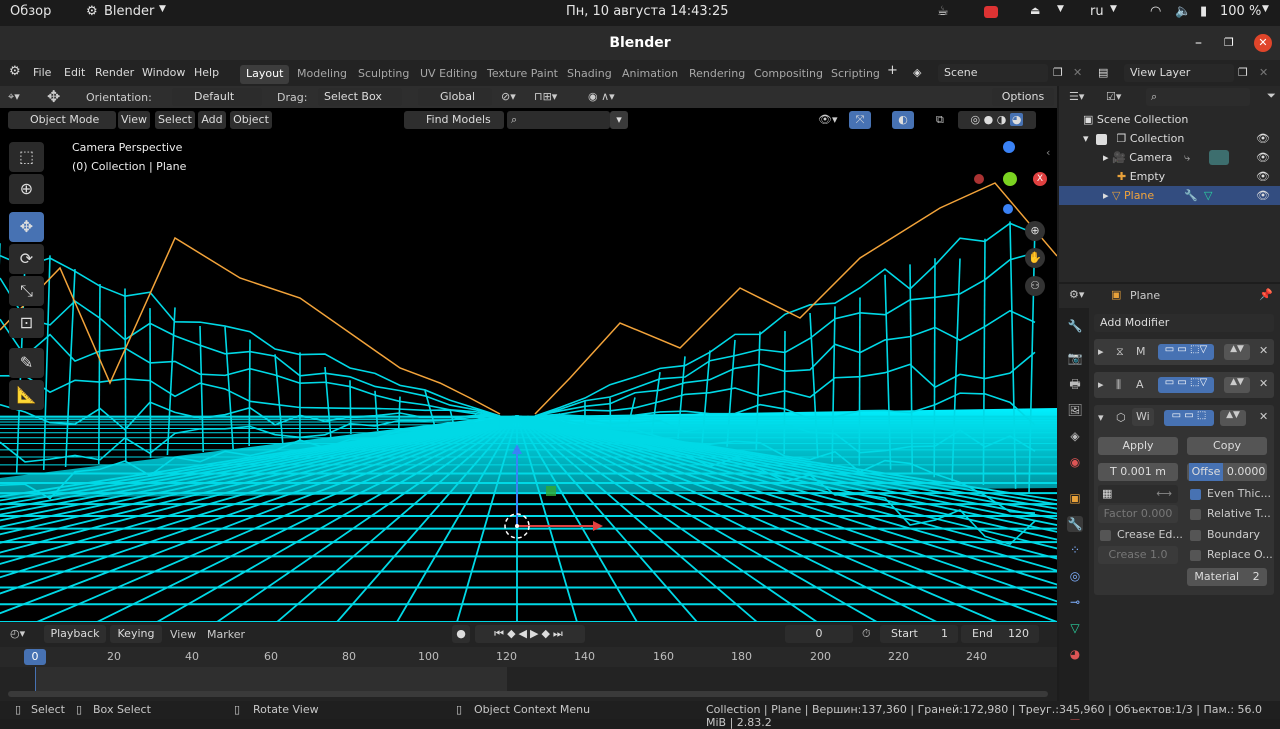 Image resolution: width=1280 pixels, height=729 pixels. Describe the element at coordinates (1271, 96) in the screenshot. I see `filter-icon: ⏷` at that location.